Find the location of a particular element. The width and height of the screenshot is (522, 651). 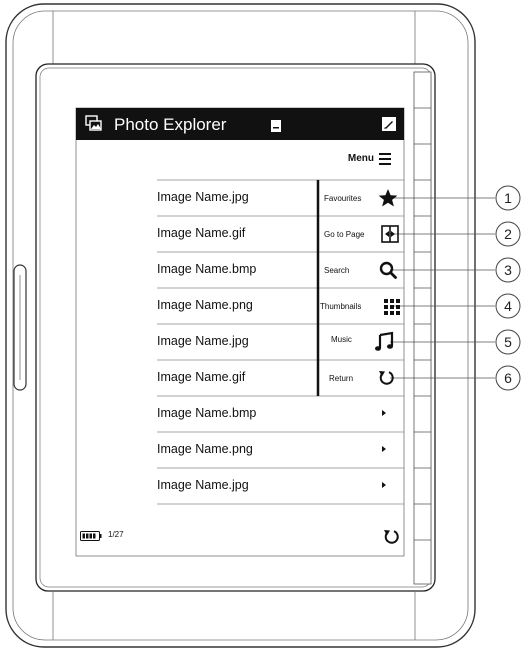

page-indicator: 1/27 is located at coordinates (116, 534).